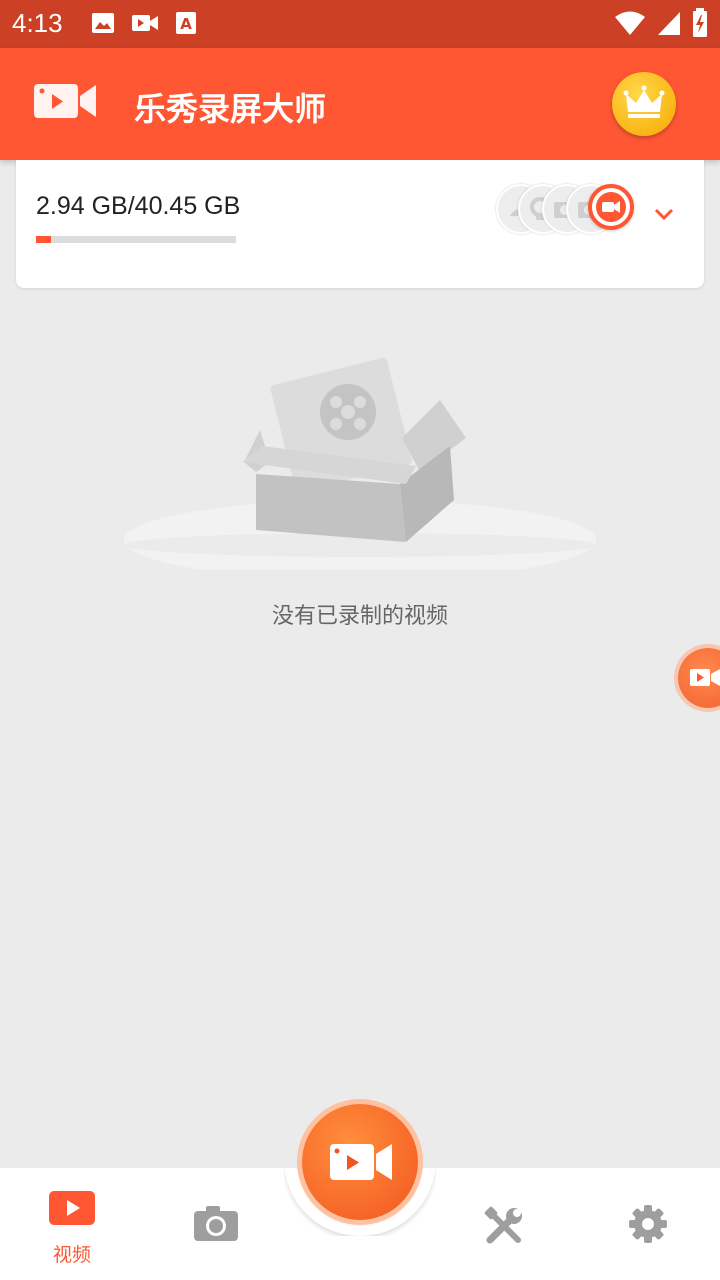 The height and width of the screenshot is (1280, 720). I want to click on nav-tab-settings, so click(648, 1224).